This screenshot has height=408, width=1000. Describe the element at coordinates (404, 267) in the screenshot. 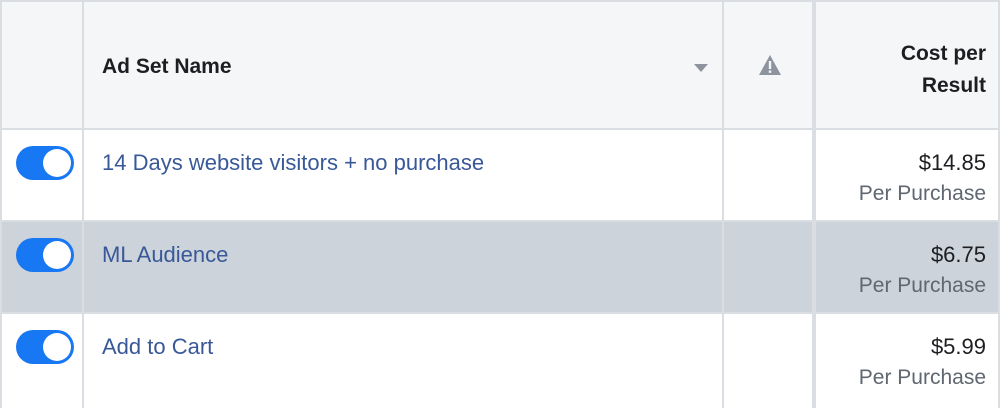

I see `name-cell: ML Audience` at that location.